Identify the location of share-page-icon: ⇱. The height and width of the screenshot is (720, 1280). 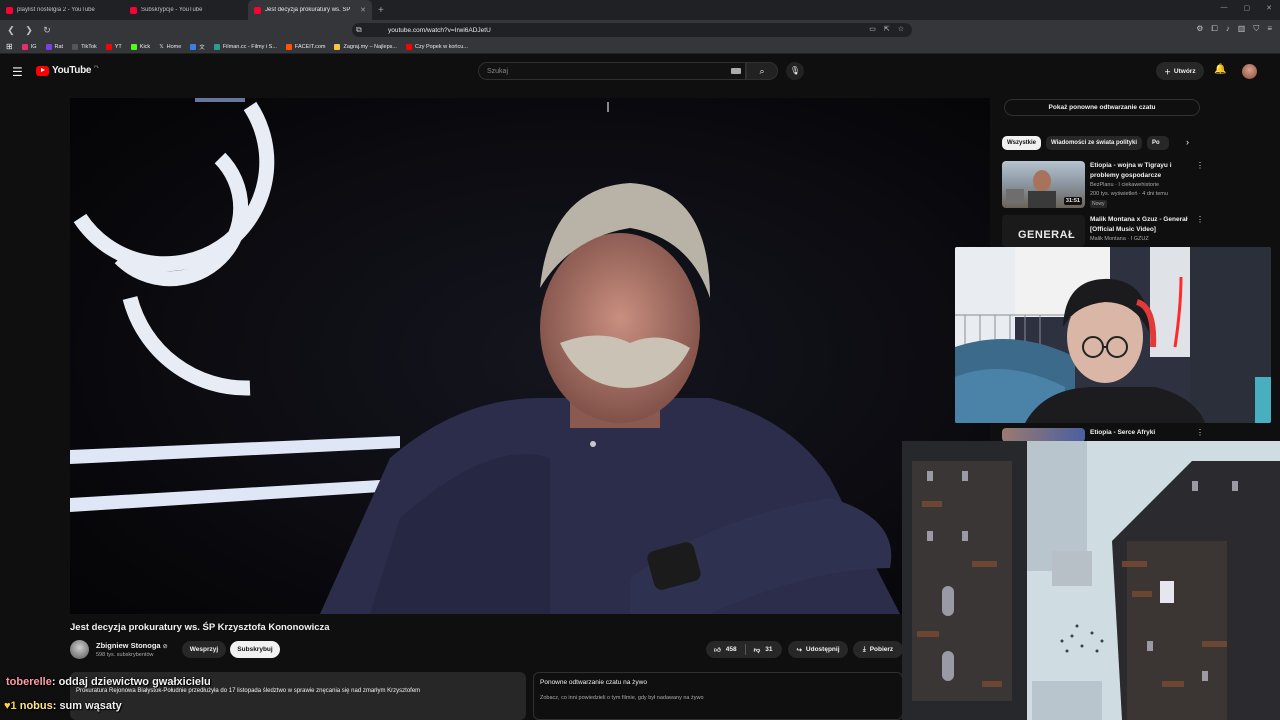
(887, 29).